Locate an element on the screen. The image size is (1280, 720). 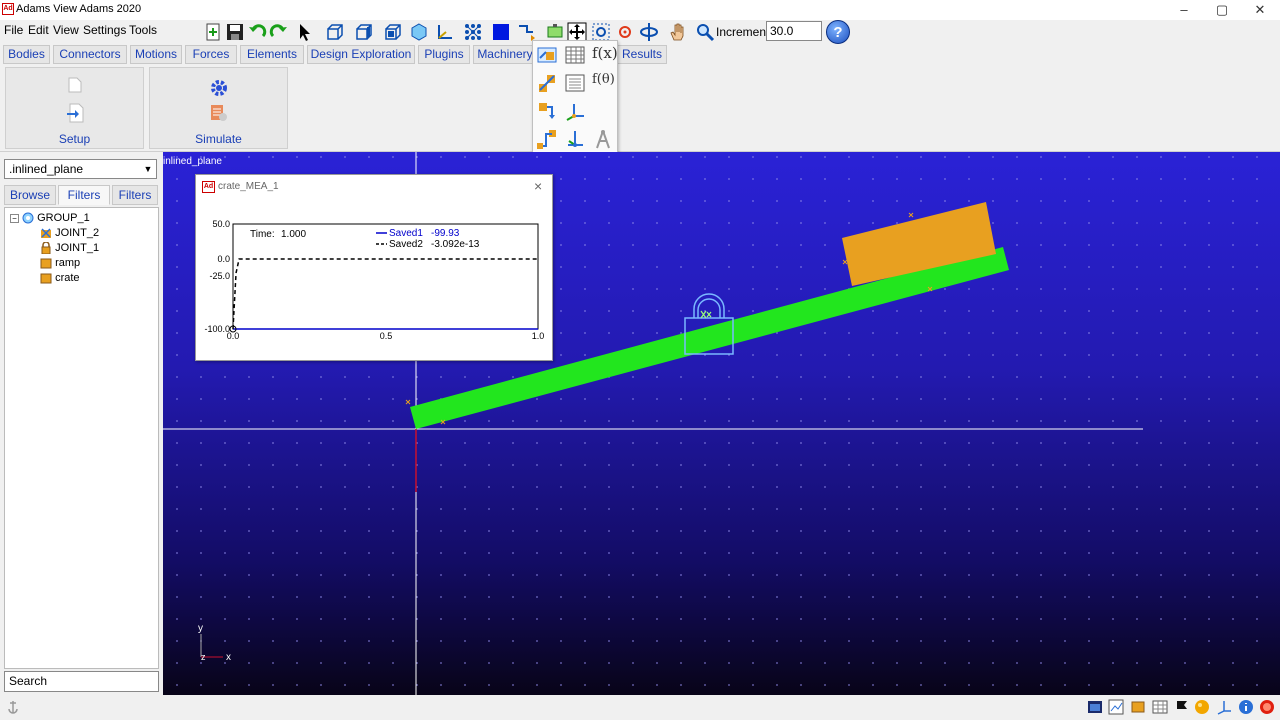
pan-hand-icon is located at coordinates (679, 32).